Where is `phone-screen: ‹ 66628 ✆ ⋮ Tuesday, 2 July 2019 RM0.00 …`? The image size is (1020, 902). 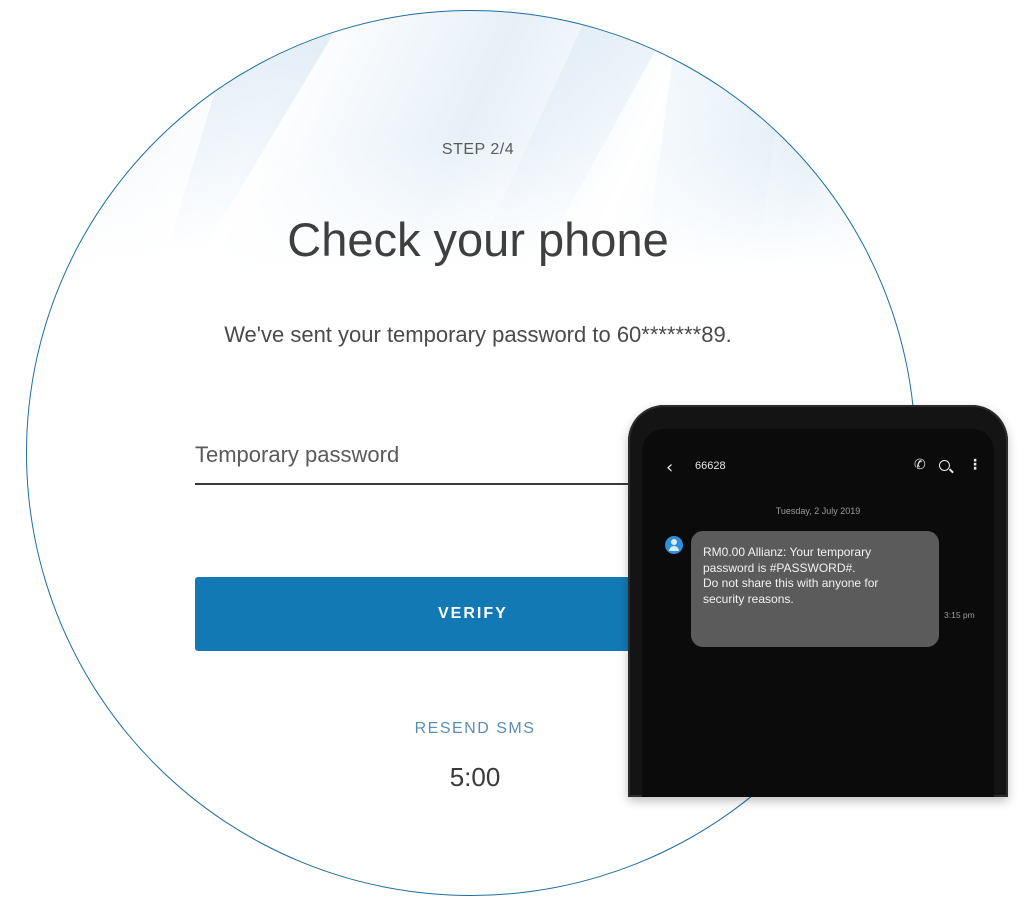
phone-screen: ‹ 66628 ✆ ⋮ Tuesday, 2 July 2019 RM0.00 … is located at coordinates (818, 613).